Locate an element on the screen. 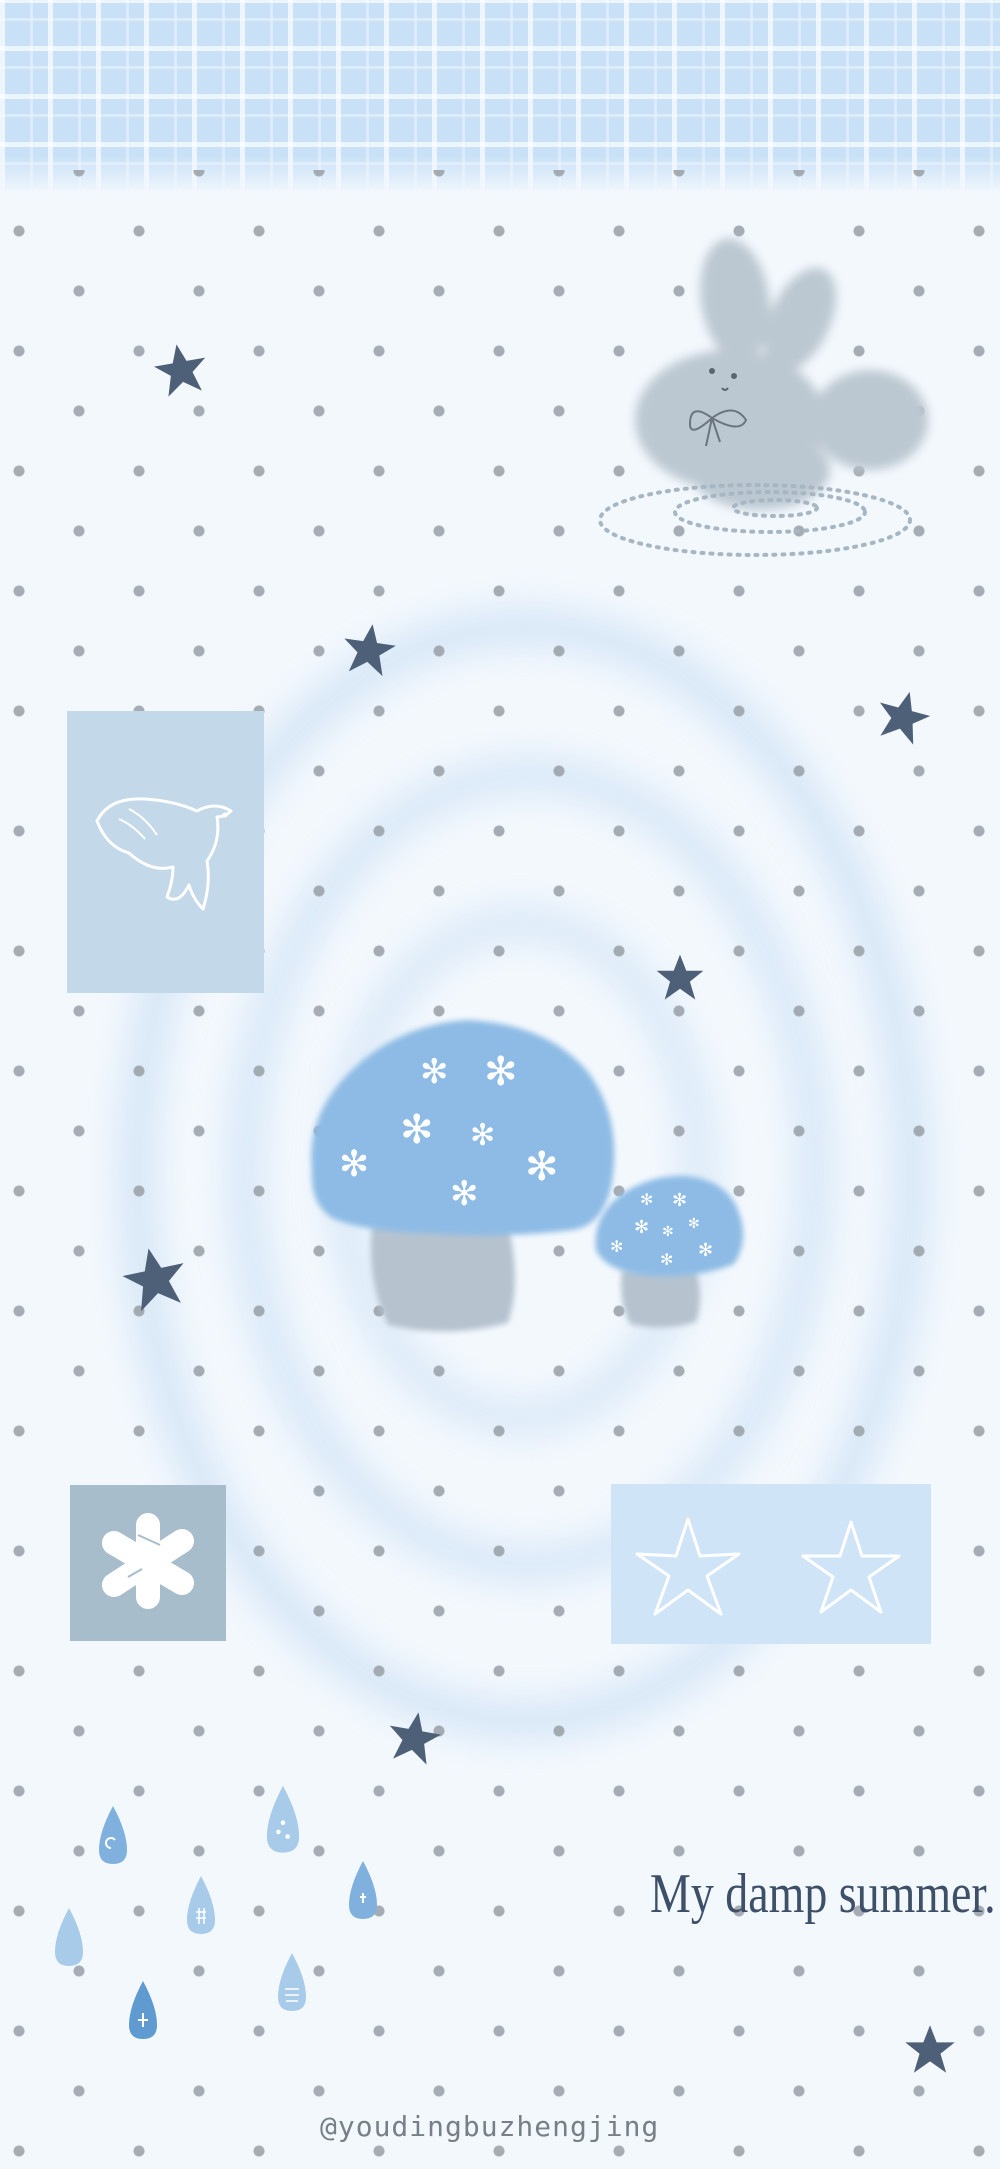 The image size is (1000, 2169). watermark: @youdingbuzhengjing is located at coordinates (490, 2126).